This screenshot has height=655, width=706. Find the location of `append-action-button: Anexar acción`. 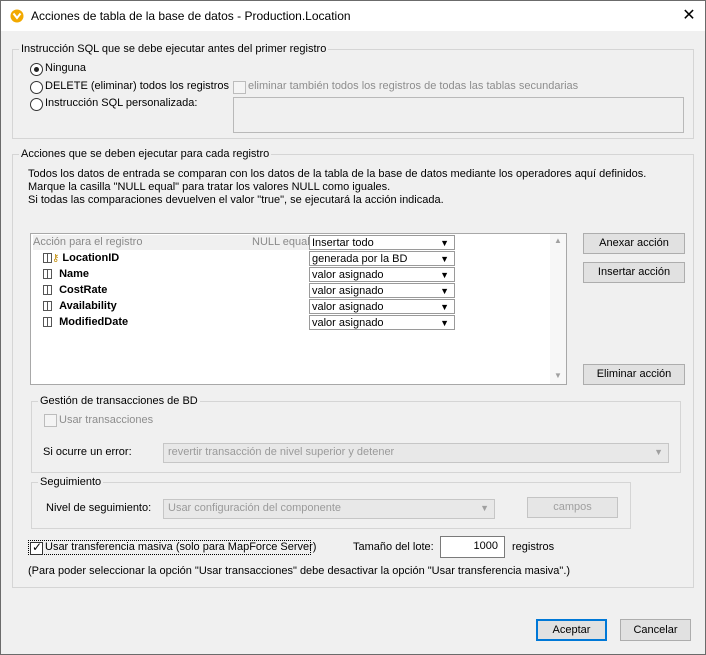

append-action-button: Anexar acción is located at coordinates (634, 243).